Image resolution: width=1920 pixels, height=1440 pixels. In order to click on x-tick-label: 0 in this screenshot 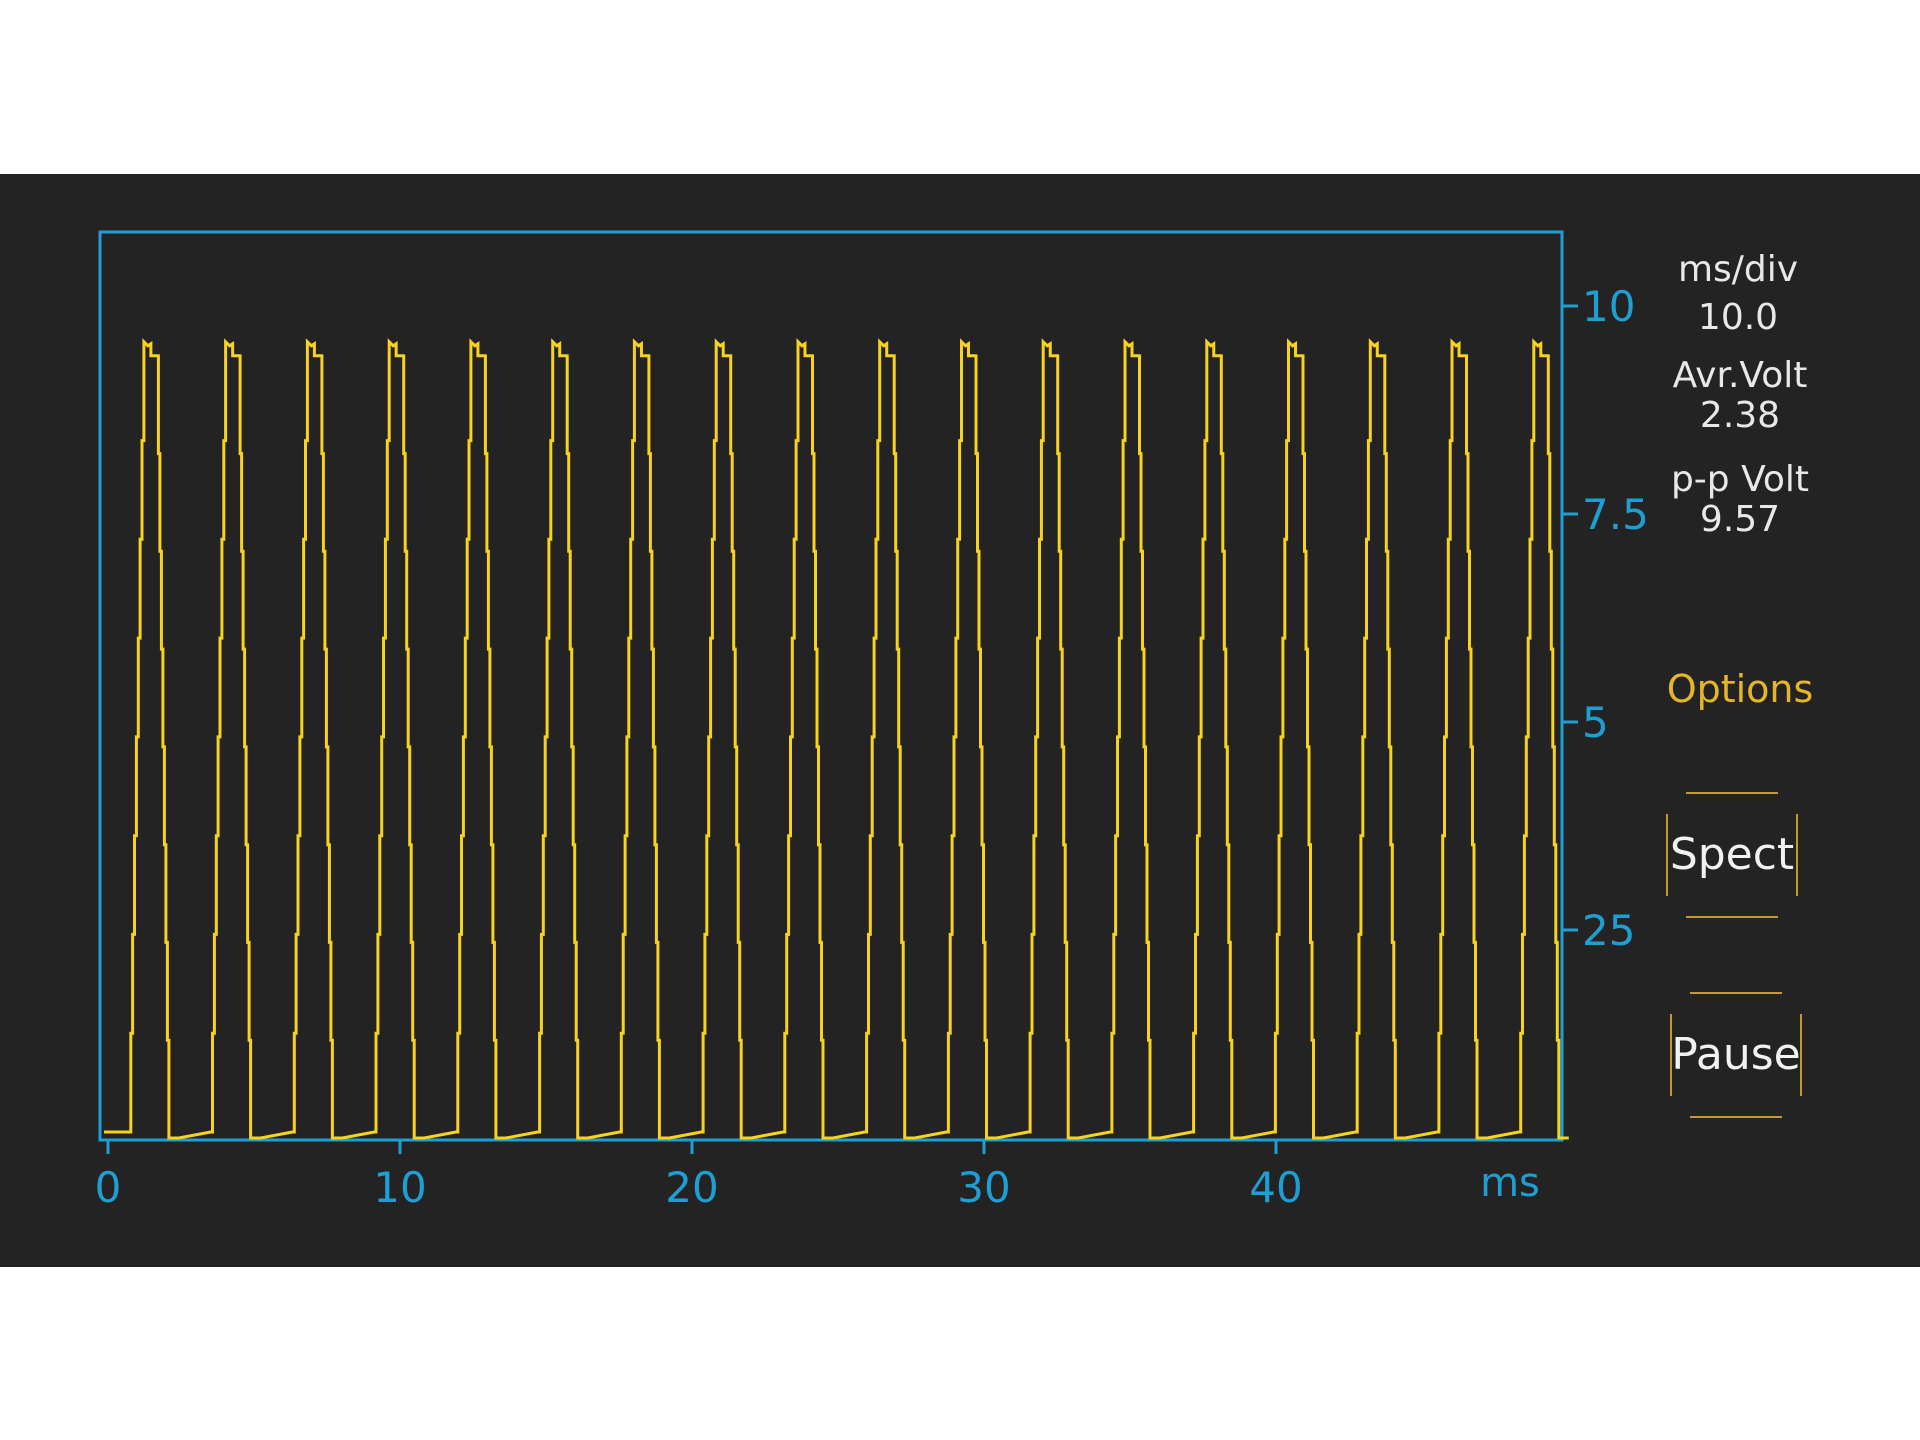, I will do `click(108, 1187)`.